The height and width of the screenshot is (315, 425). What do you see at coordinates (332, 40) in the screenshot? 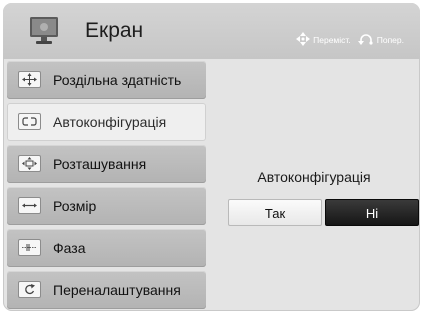
I see `hint-move-label: Переміст.` at bounding box center [332, 40].